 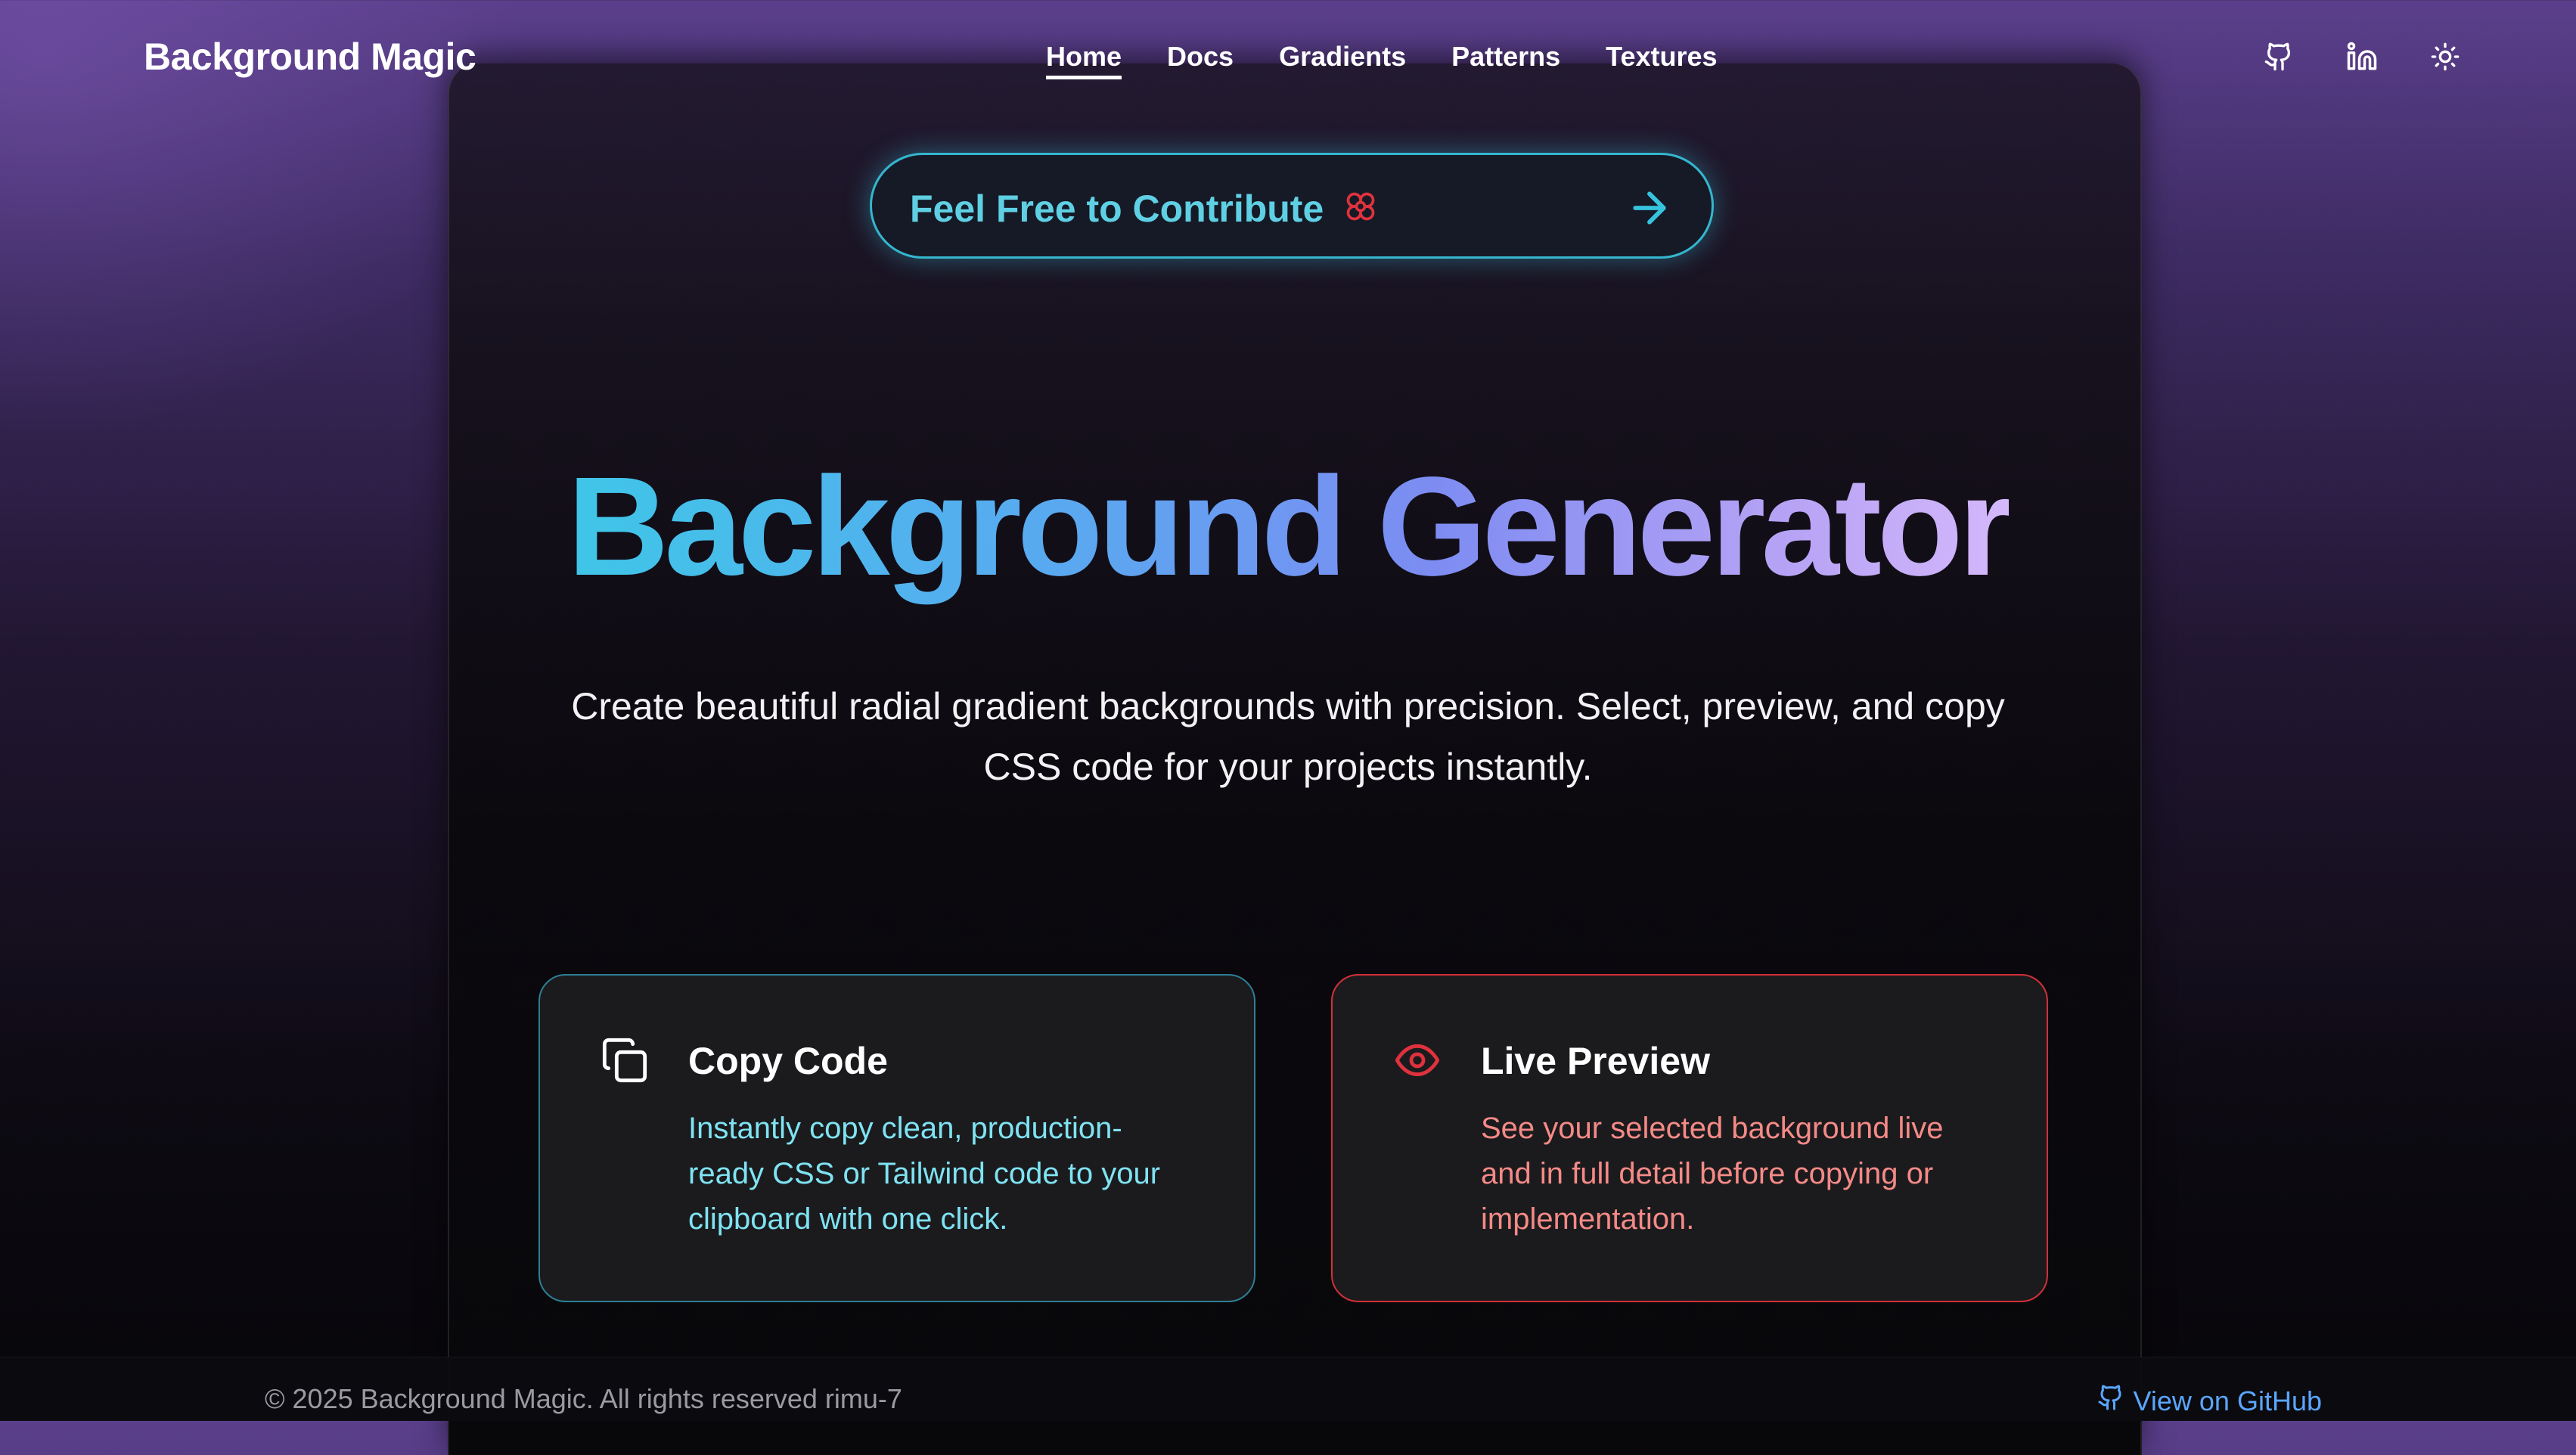 I want to click on contribute-label: Feel Free to Contribute, so click(x=1117, y=209).